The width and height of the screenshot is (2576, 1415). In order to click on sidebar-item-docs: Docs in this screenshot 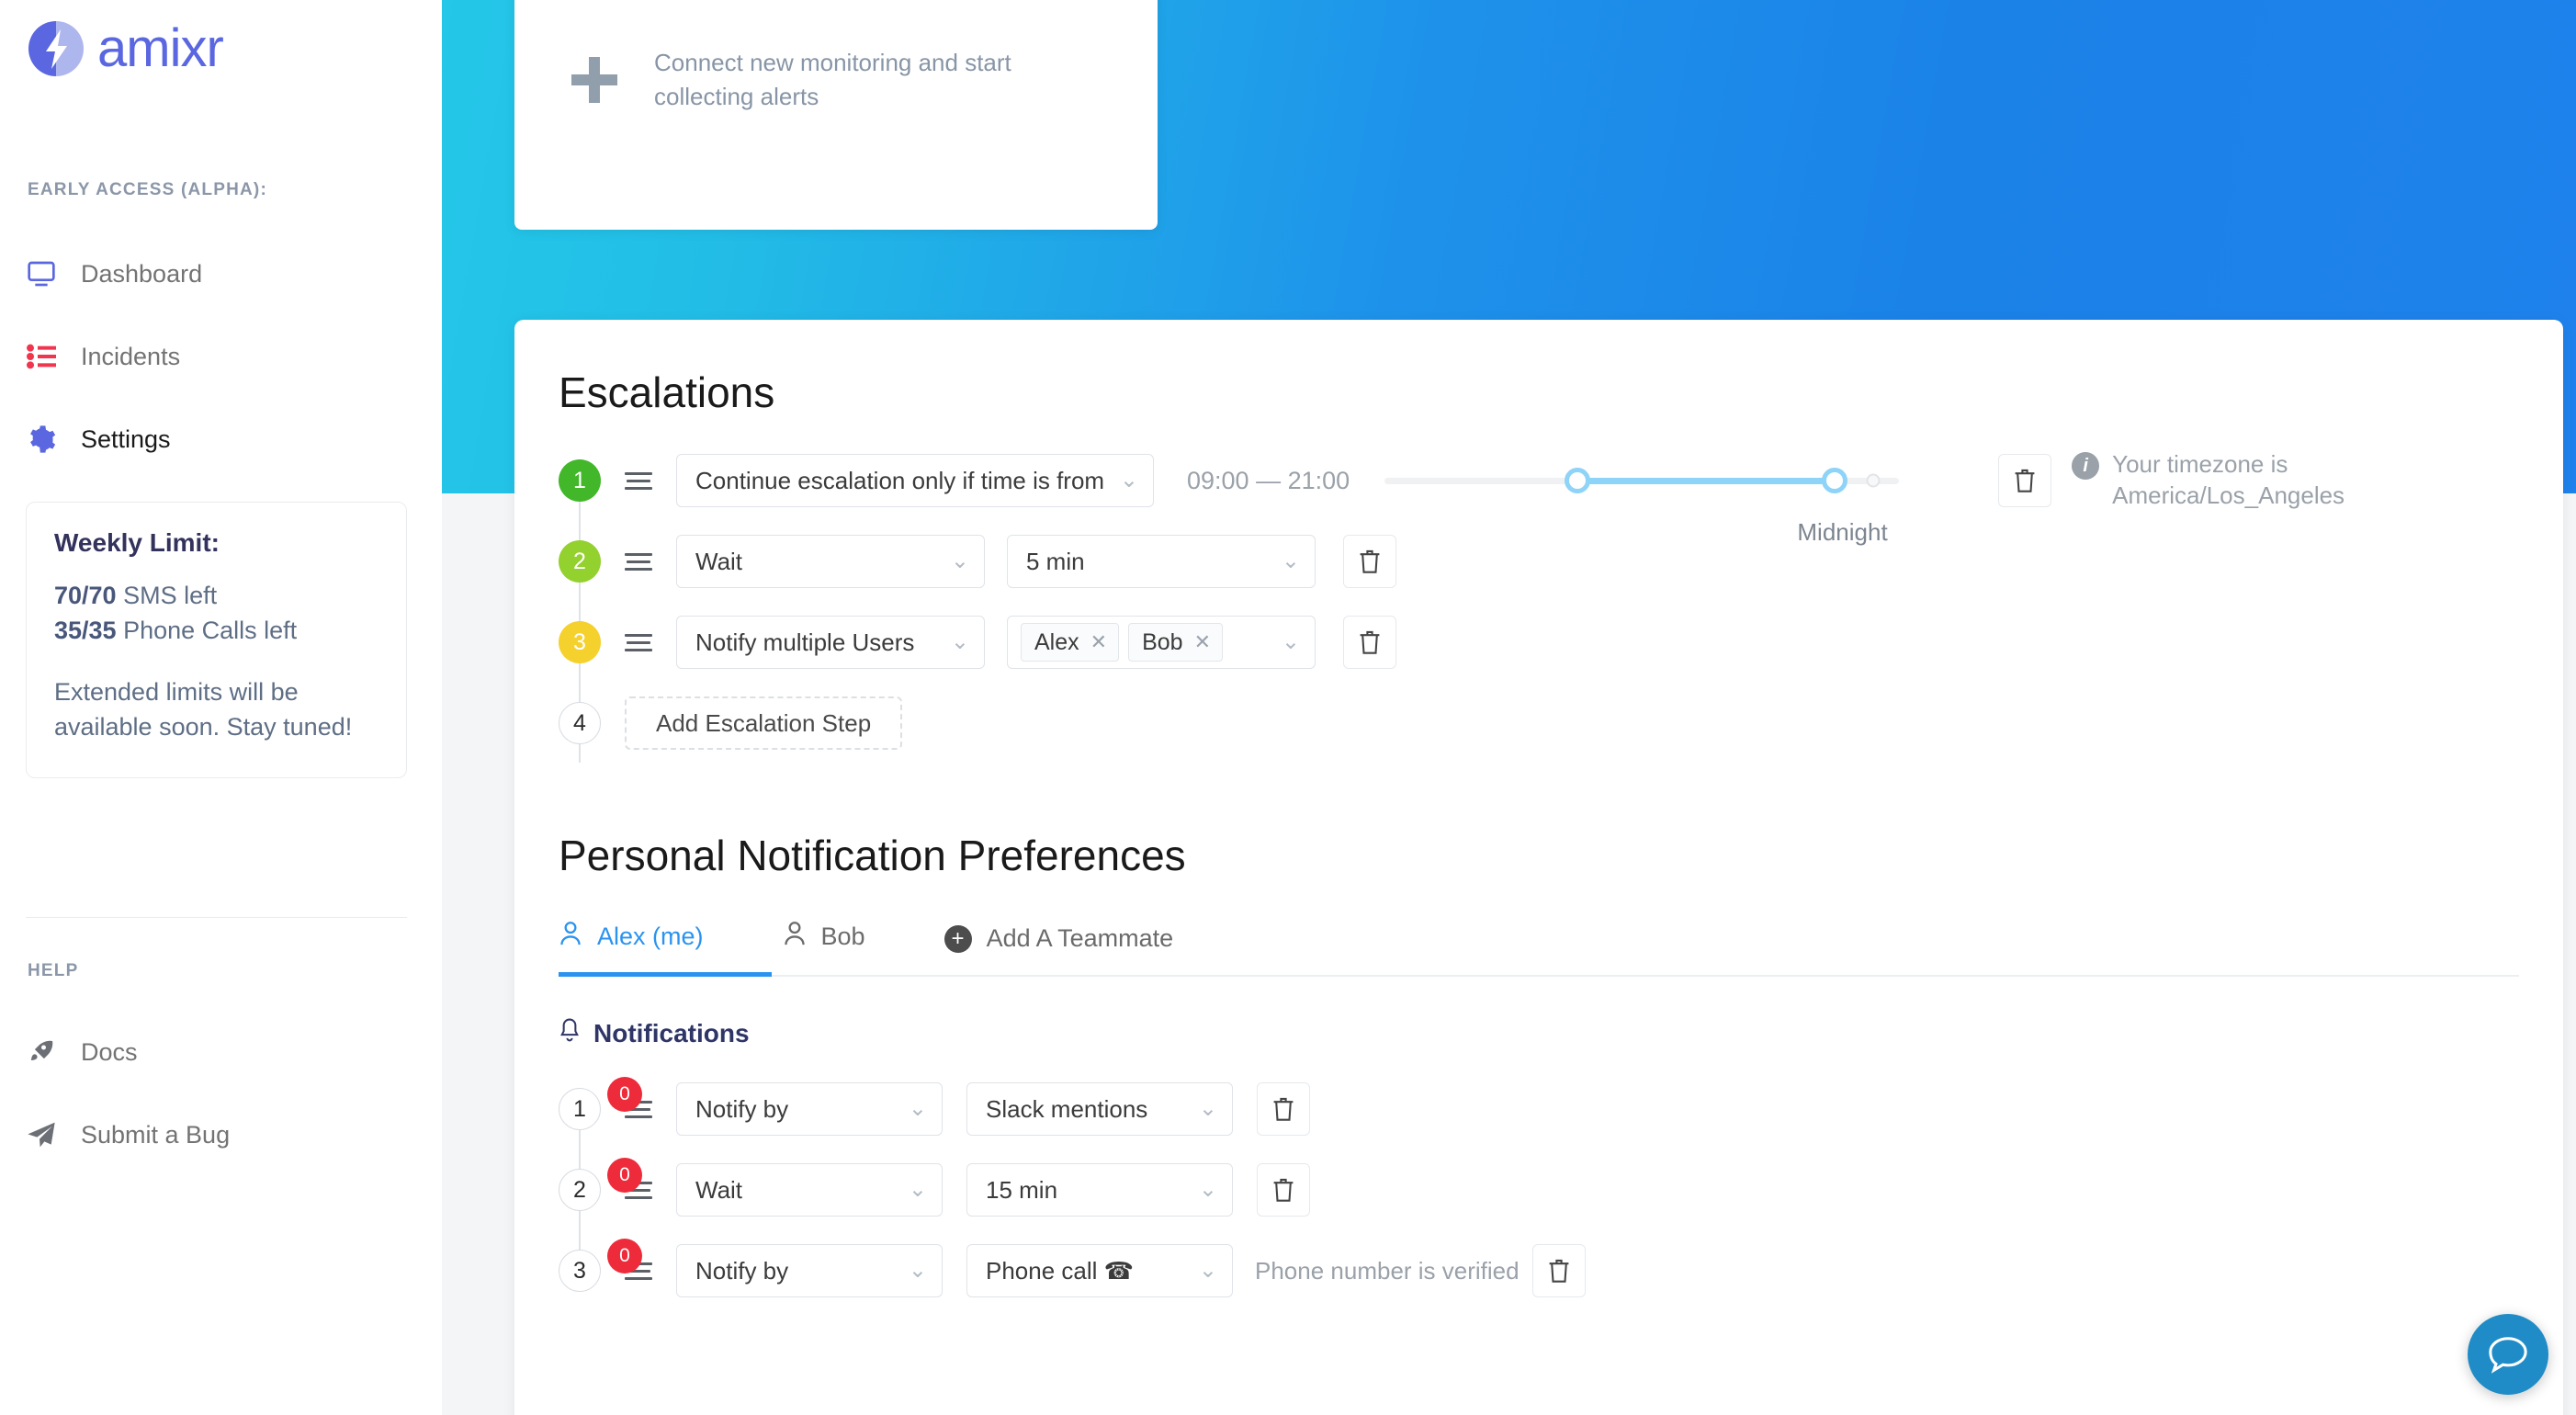, I will do `click(82, 1052)`.